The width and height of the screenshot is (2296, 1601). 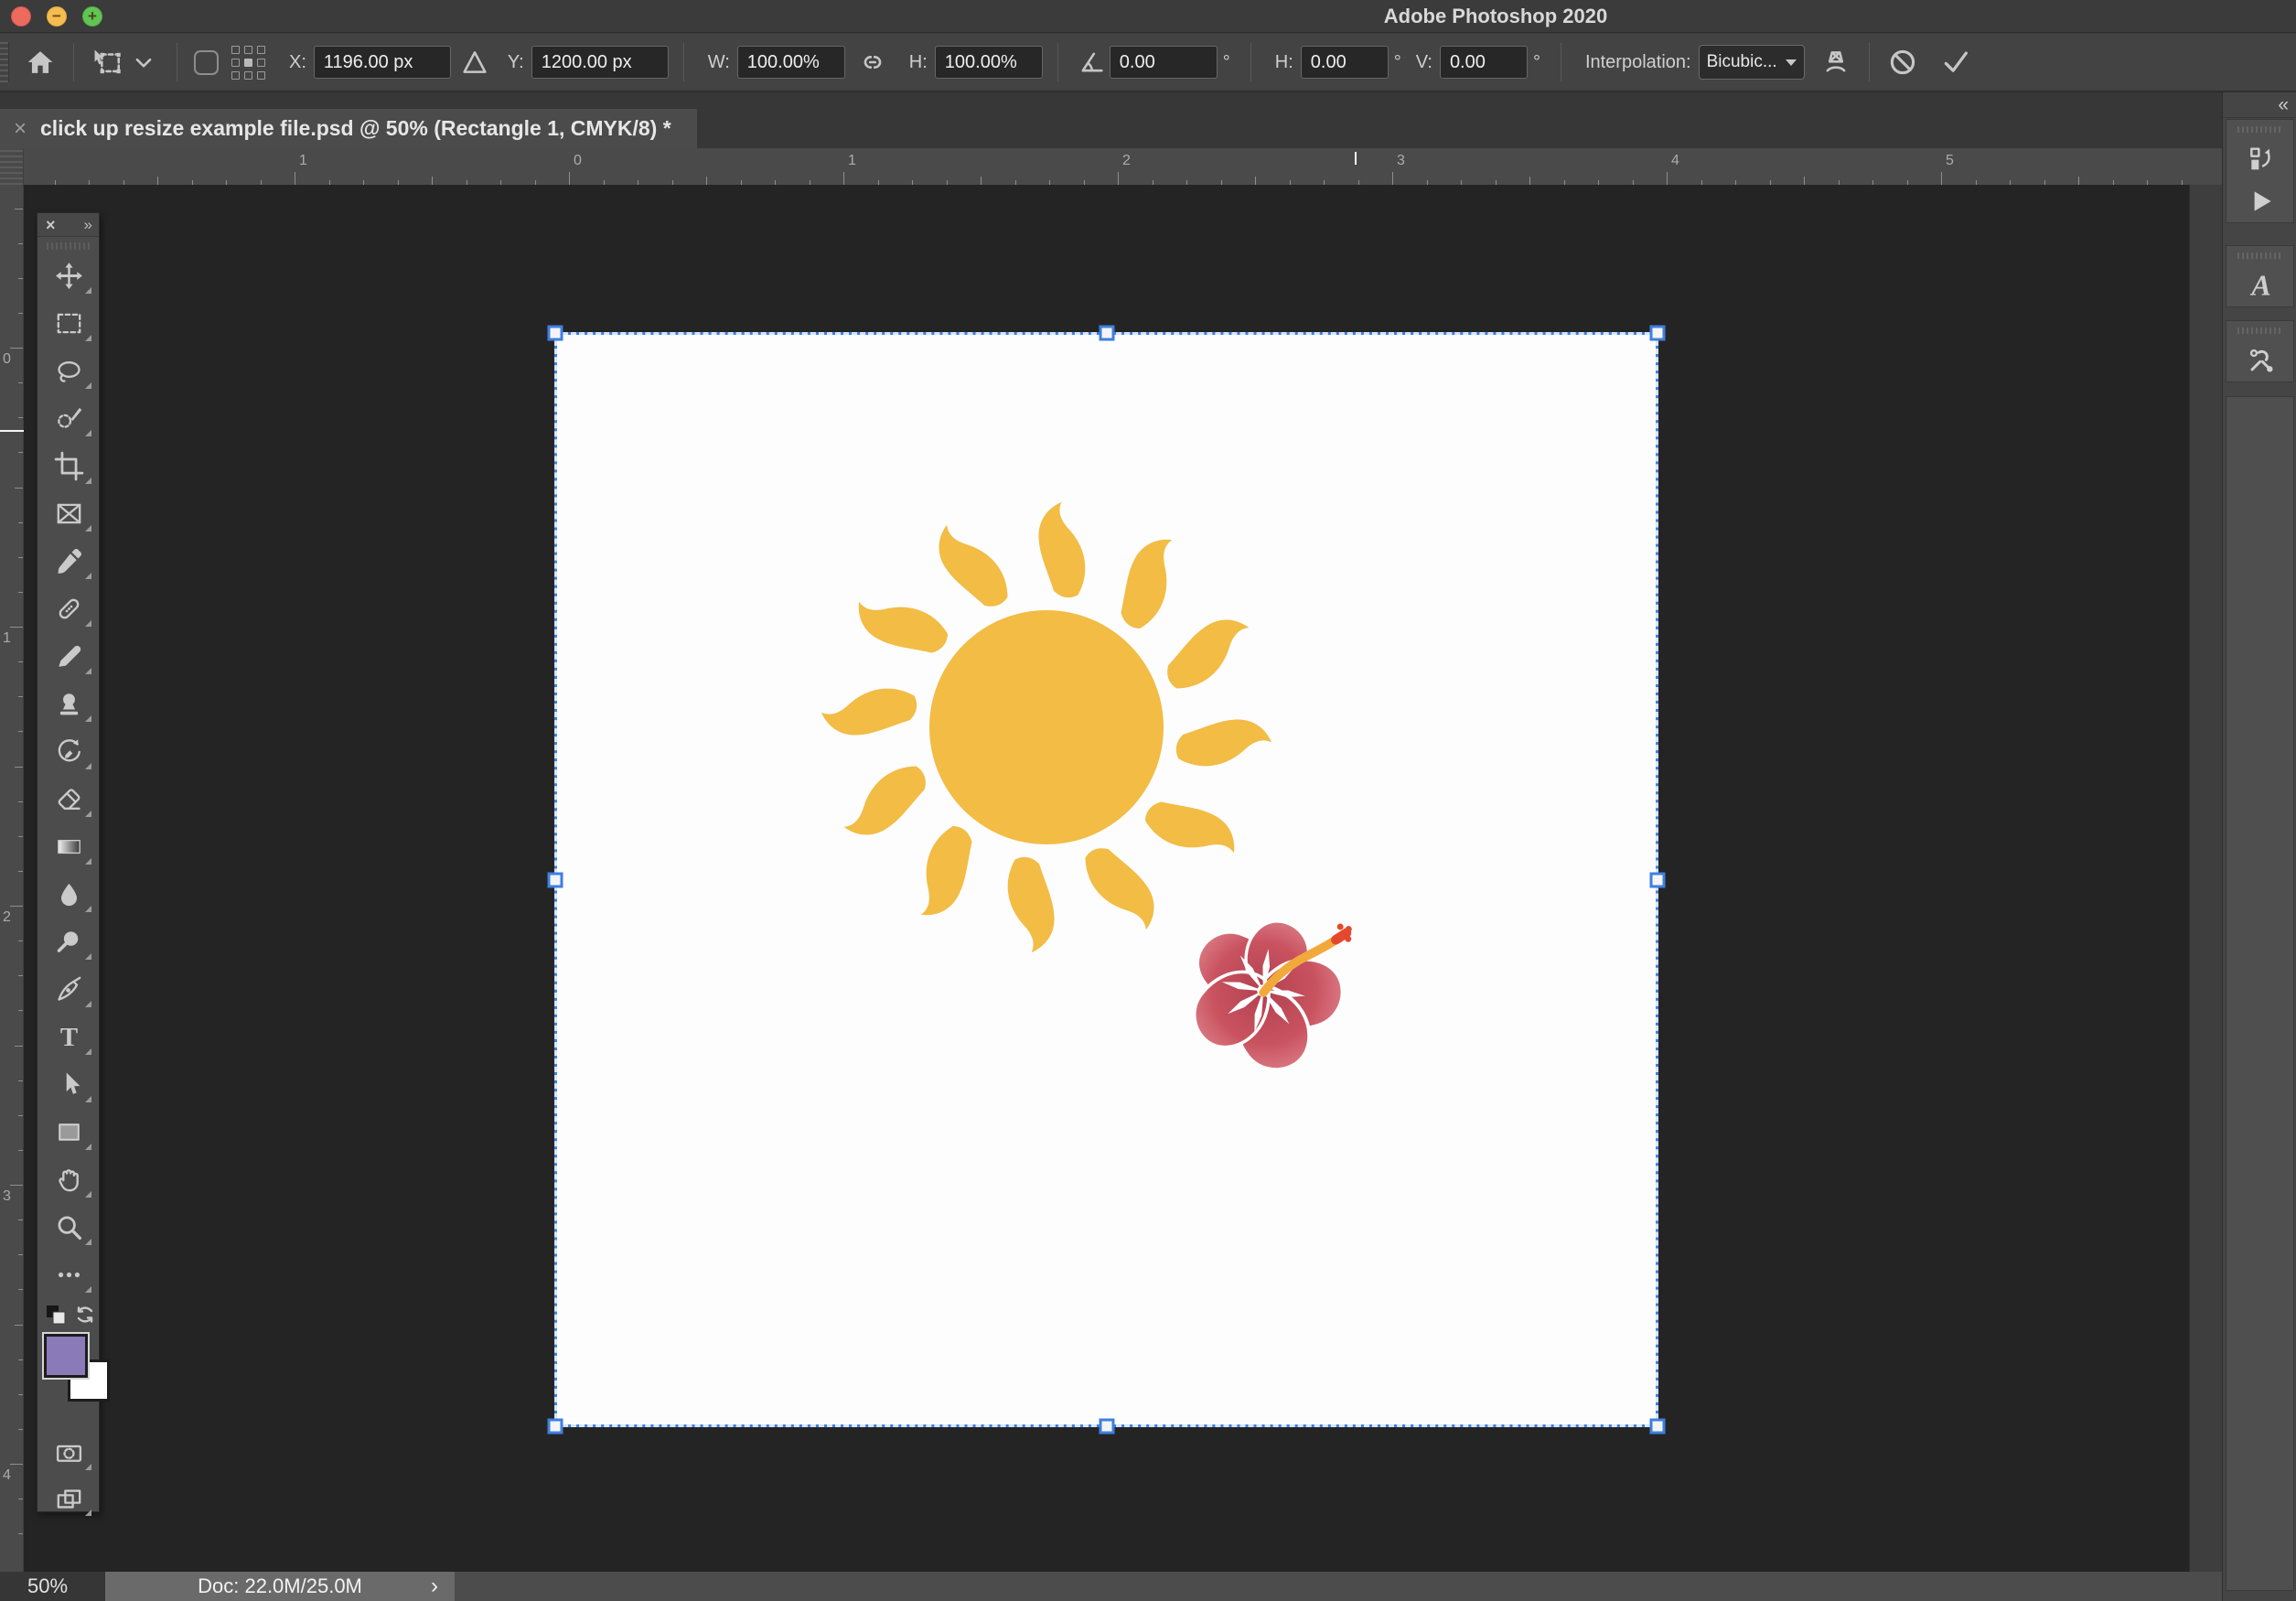 I want to click on zoom-window-button: +, so click(x=92, y=16).